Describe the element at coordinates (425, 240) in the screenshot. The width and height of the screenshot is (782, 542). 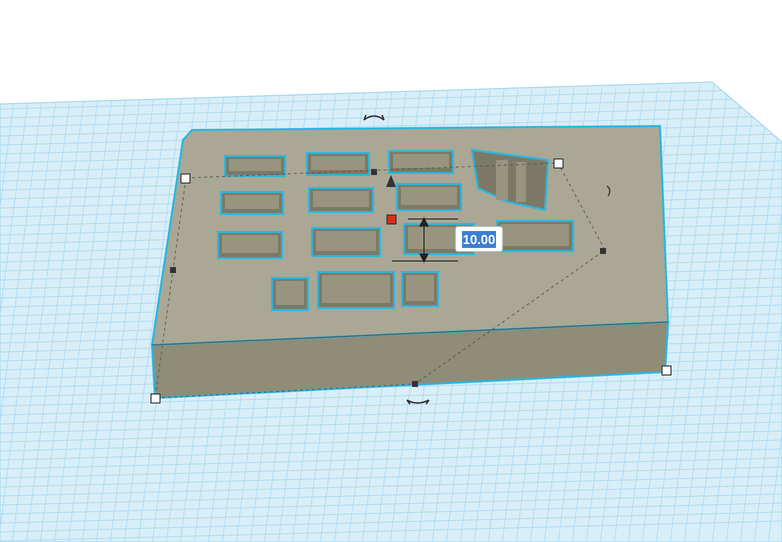
I see `dimension-line-drawing` at that location.